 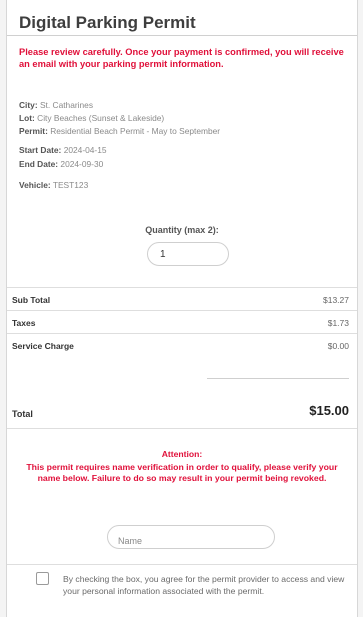 I want to click on quantity-label: Quantity (max 2):, so click(x=182, y=230).